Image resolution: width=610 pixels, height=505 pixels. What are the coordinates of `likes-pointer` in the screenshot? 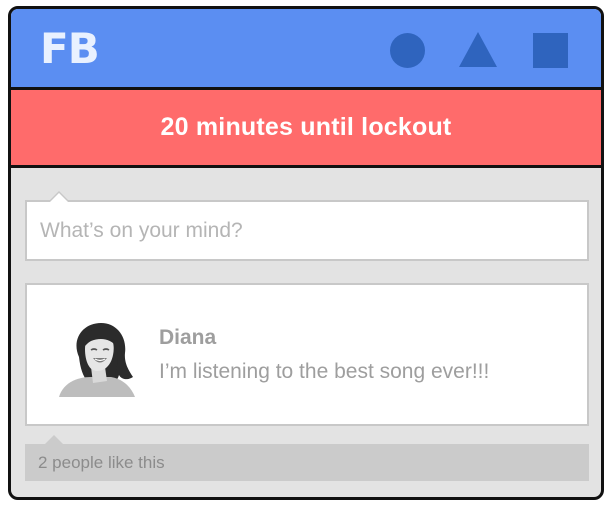 It's located at (54, 439).